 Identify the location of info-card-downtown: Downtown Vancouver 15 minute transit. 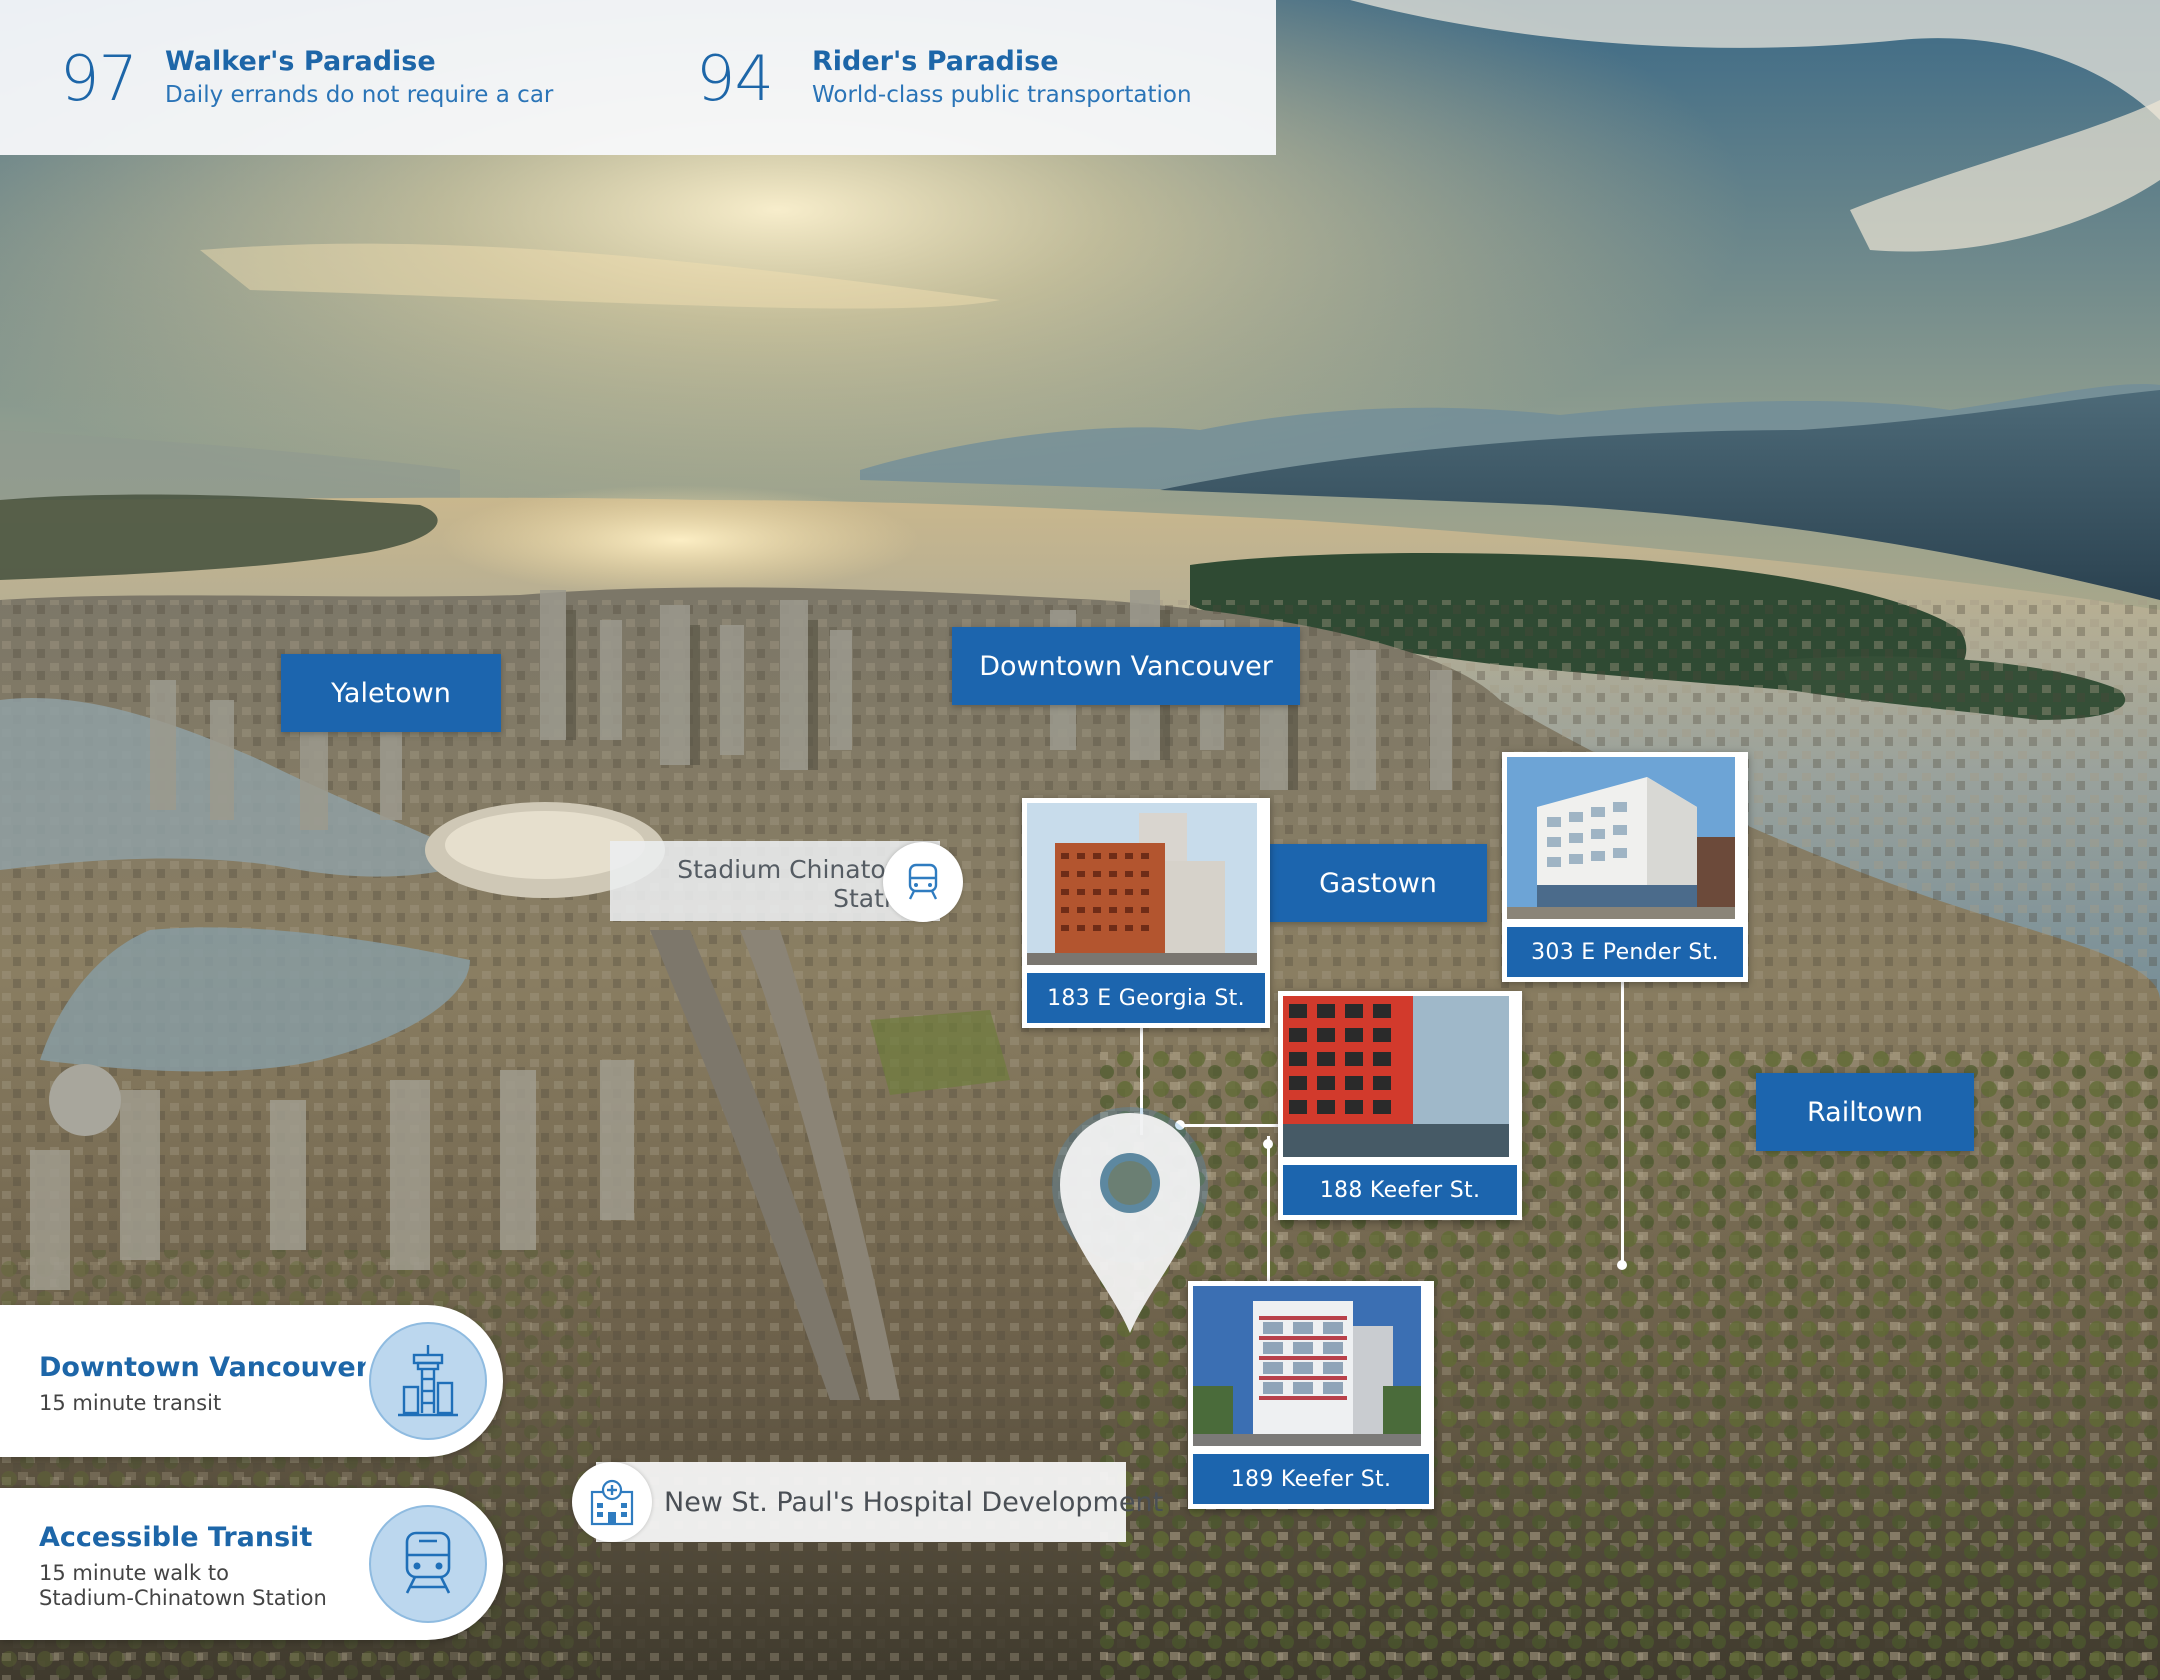
(251, 1381).